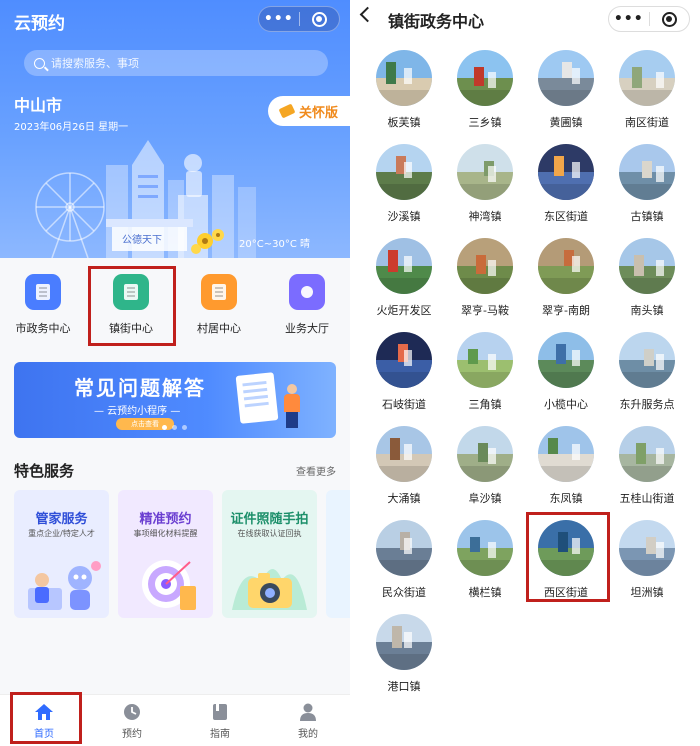 The width and height of the screenshot is (700, 746). Describe the element at coordinates (176, 63) in the screenshot. I see `search-input: 请搜索服务、事项` at that location.